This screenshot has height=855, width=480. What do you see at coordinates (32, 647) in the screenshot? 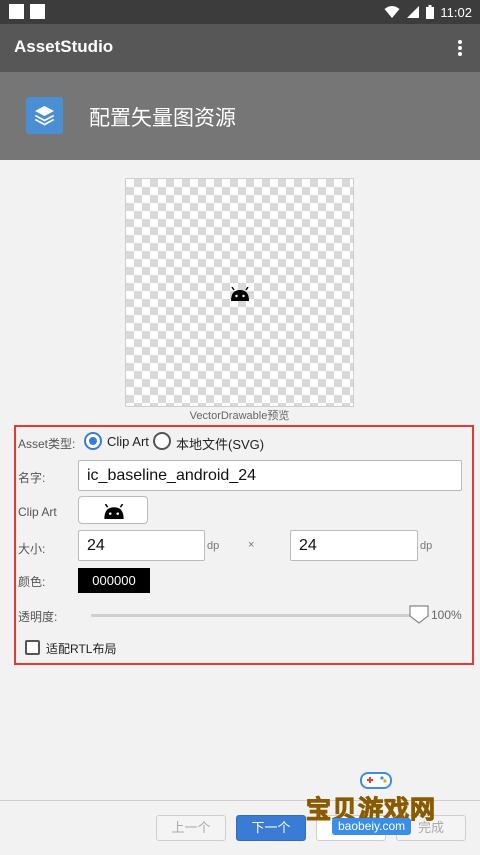
I see `rtl-checkbox` at bounding box center [32, 647].